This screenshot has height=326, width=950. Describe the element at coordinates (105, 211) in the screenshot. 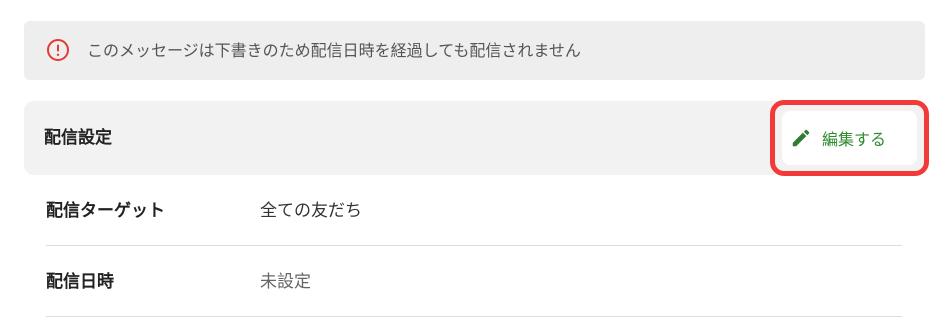

I see `delivery-target-label: 配信ターゲット` at that location.